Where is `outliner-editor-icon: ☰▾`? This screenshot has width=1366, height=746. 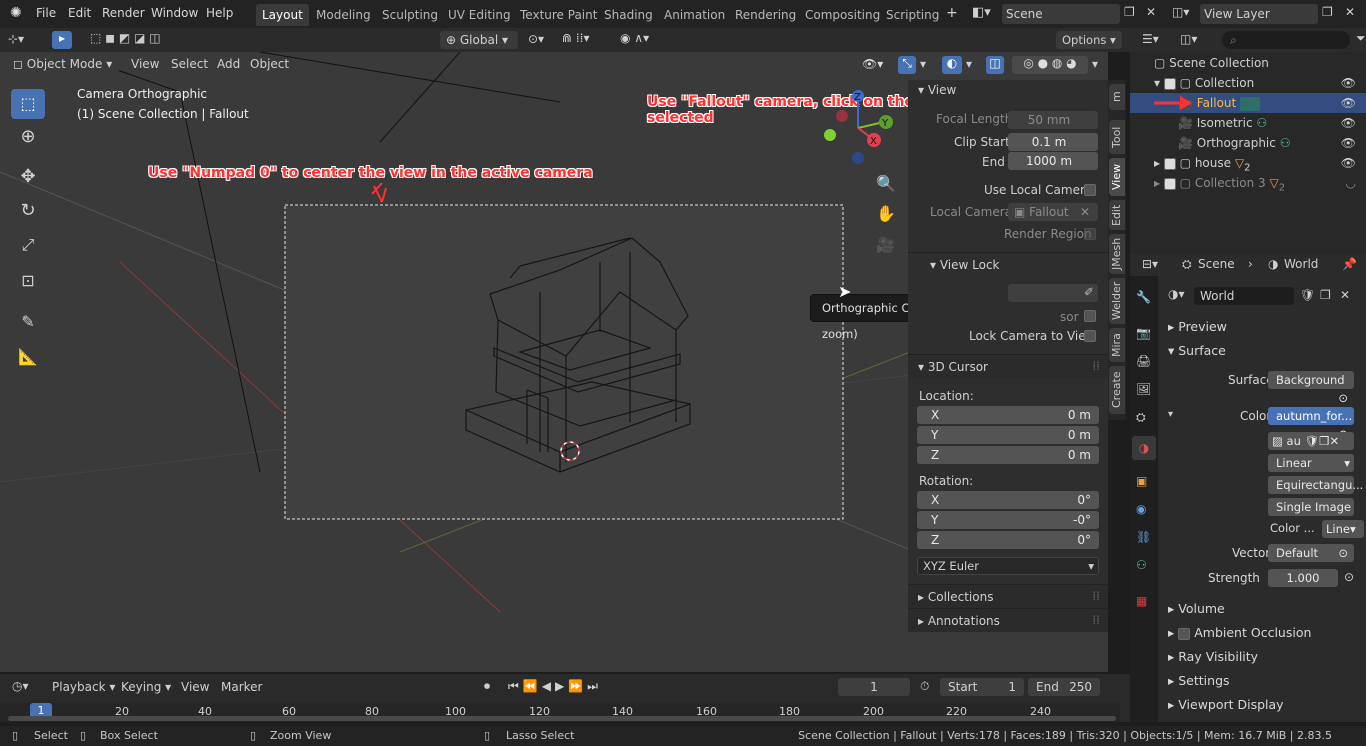 outliner-editor-icon: ☰▾ is located at coordinates (1150, 39).